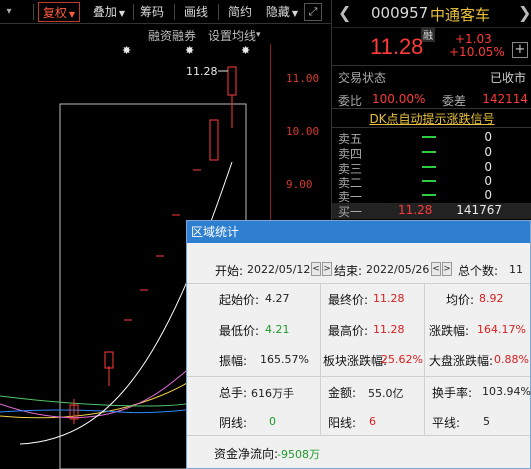  I want to click on dk-signal-link: DK点自动提示涨跌信号, so click(431, 118).